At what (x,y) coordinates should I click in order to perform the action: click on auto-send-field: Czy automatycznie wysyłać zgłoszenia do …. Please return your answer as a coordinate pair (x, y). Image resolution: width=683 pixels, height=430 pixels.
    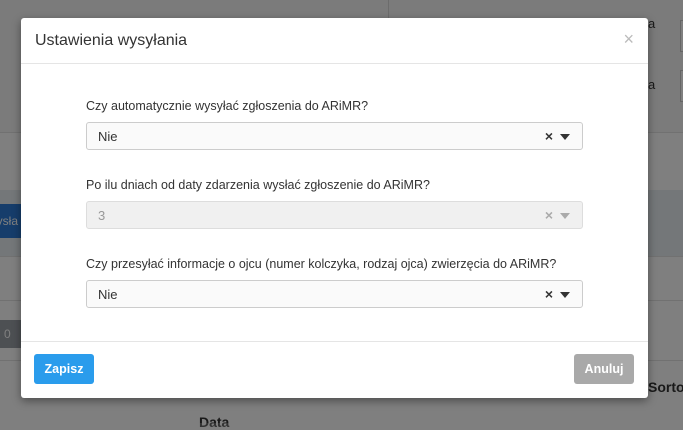
    Looking at the image, I should click on (334, 124).